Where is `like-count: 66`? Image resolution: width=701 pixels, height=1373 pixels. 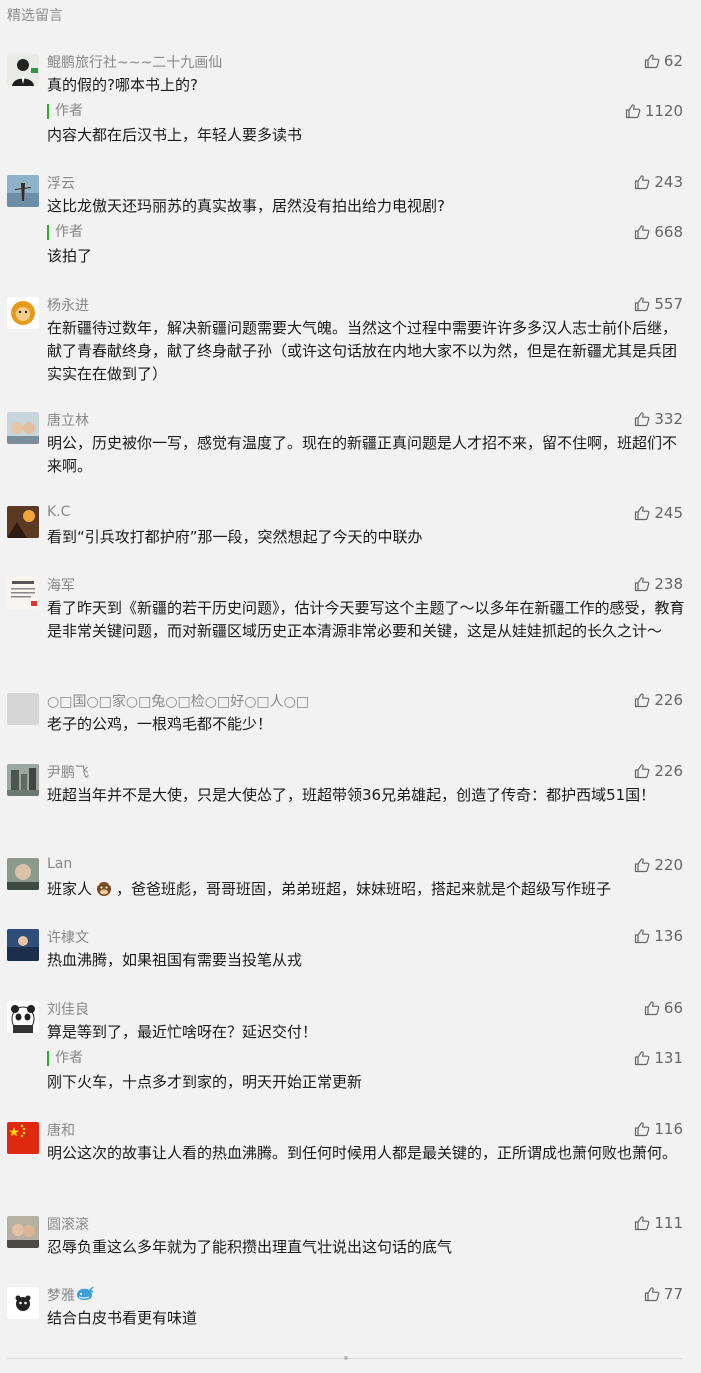 like-count: 66 is located at coordinates (673, 1008).